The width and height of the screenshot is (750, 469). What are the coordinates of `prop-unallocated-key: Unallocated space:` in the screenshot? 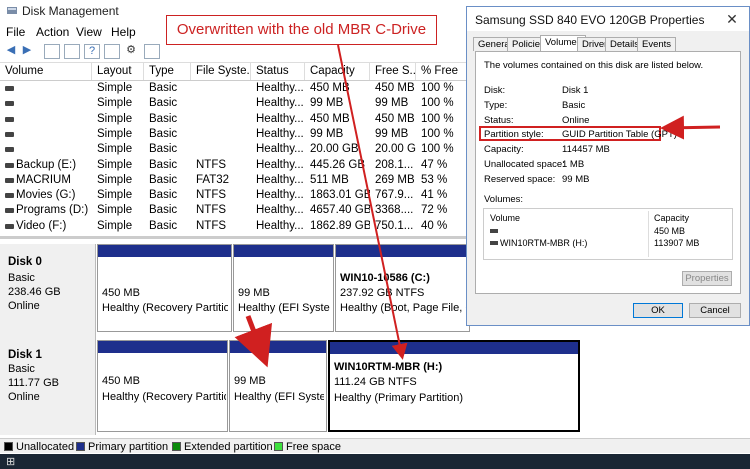 It's located at (524, 164).